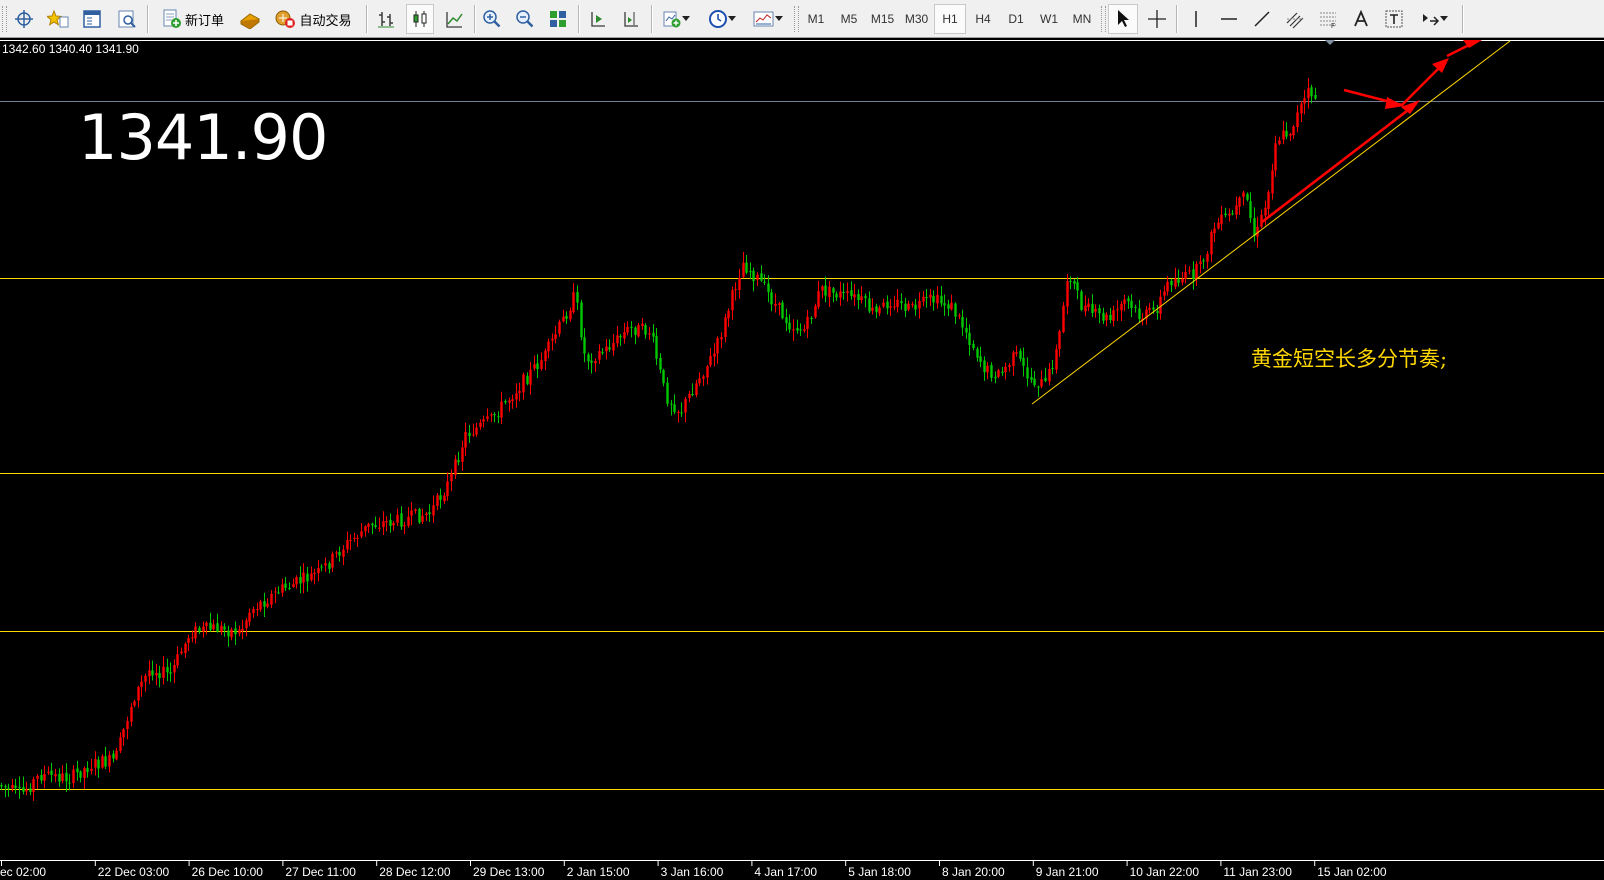 This screenshot has height=880, width=1604. Describe the element at coordinates (598, 872) in the screenshot. I see `time-axis-label: 2 Jan 15:00` at that location.